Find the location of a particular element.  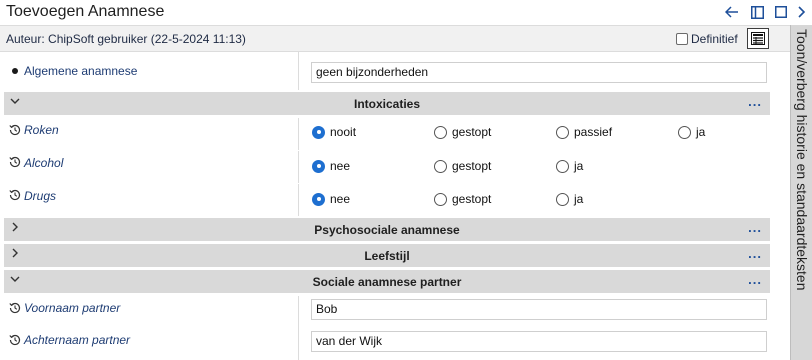

drugs-option-ja: ja is located at coordinates (569, 199).